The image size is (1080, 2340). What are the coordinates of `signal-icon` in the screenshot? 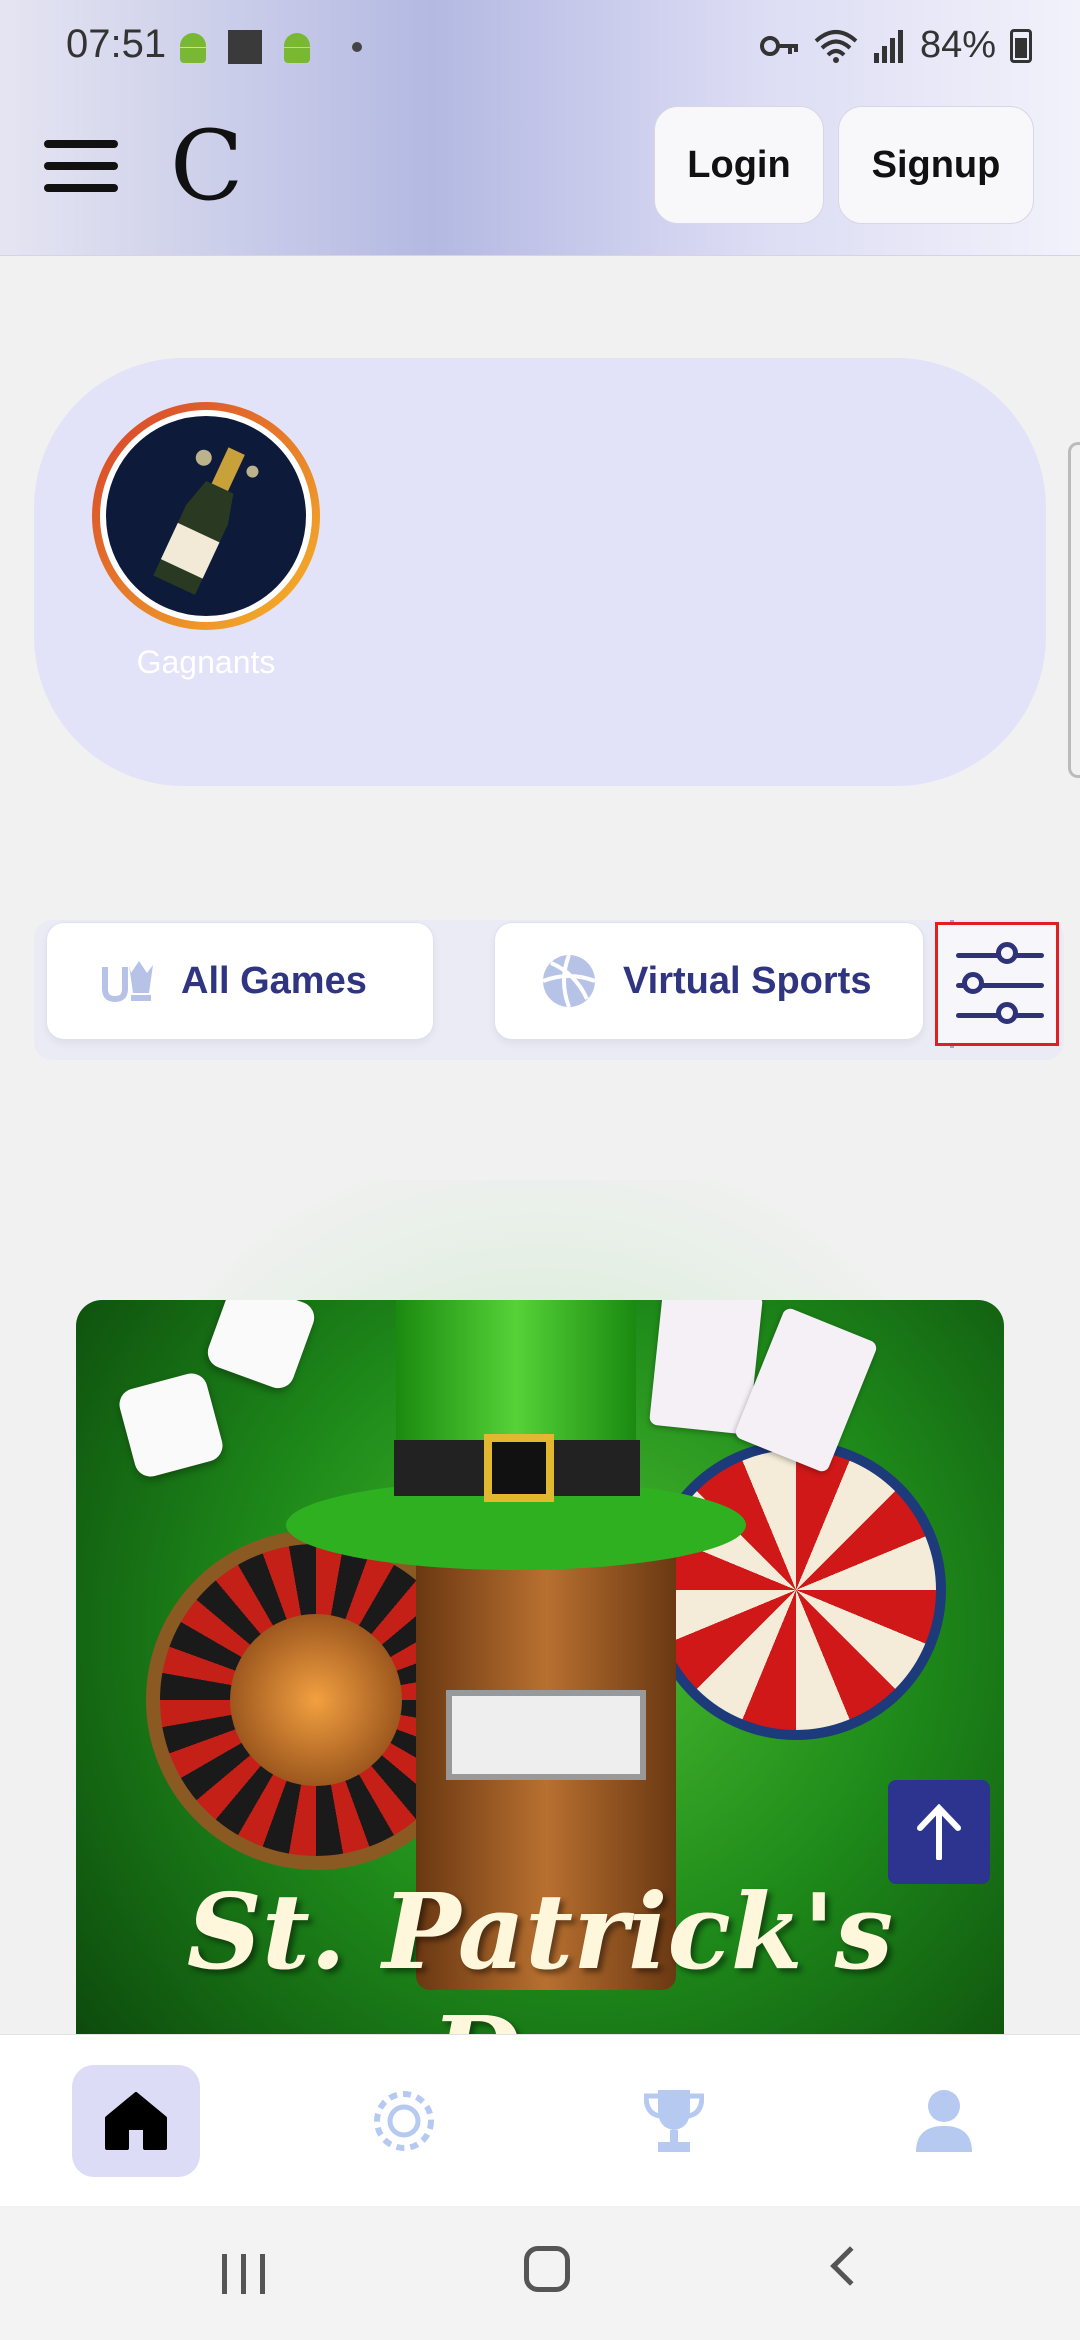 It's located at (888, 46).